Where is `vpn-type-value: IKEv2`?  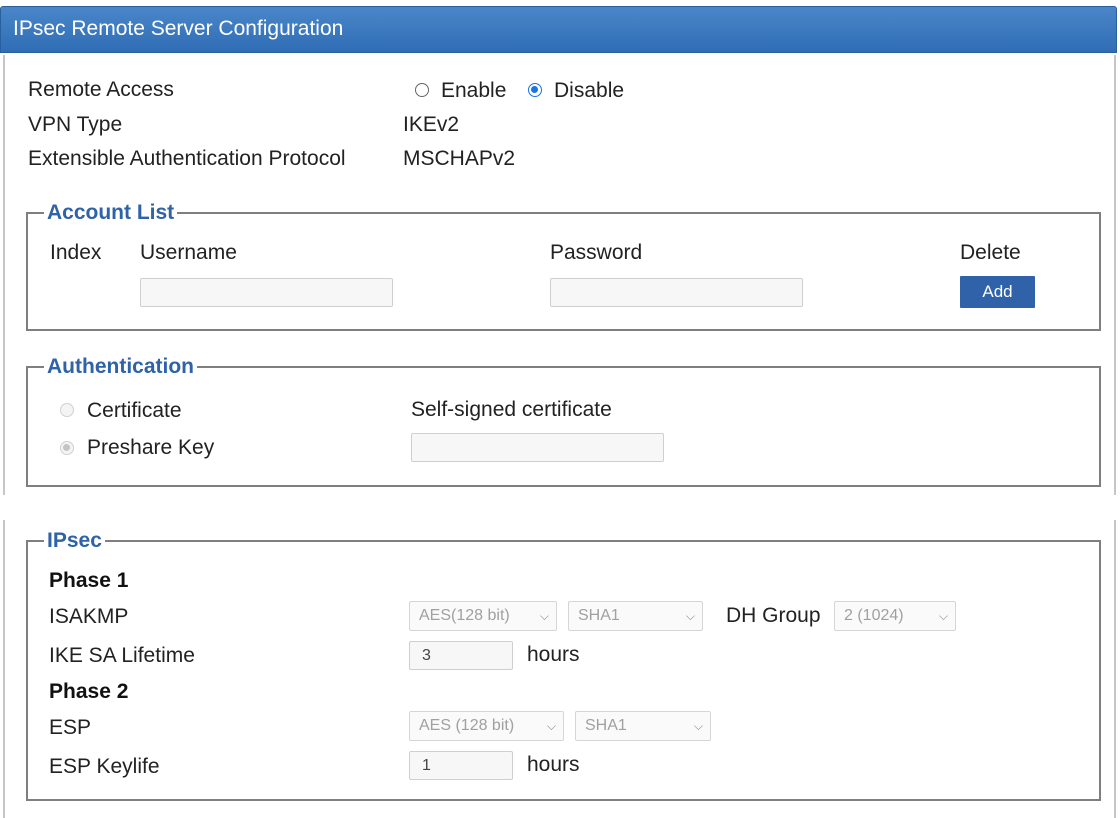
vpn-type-value: IKEv2 is located at coordinates (431, 124).